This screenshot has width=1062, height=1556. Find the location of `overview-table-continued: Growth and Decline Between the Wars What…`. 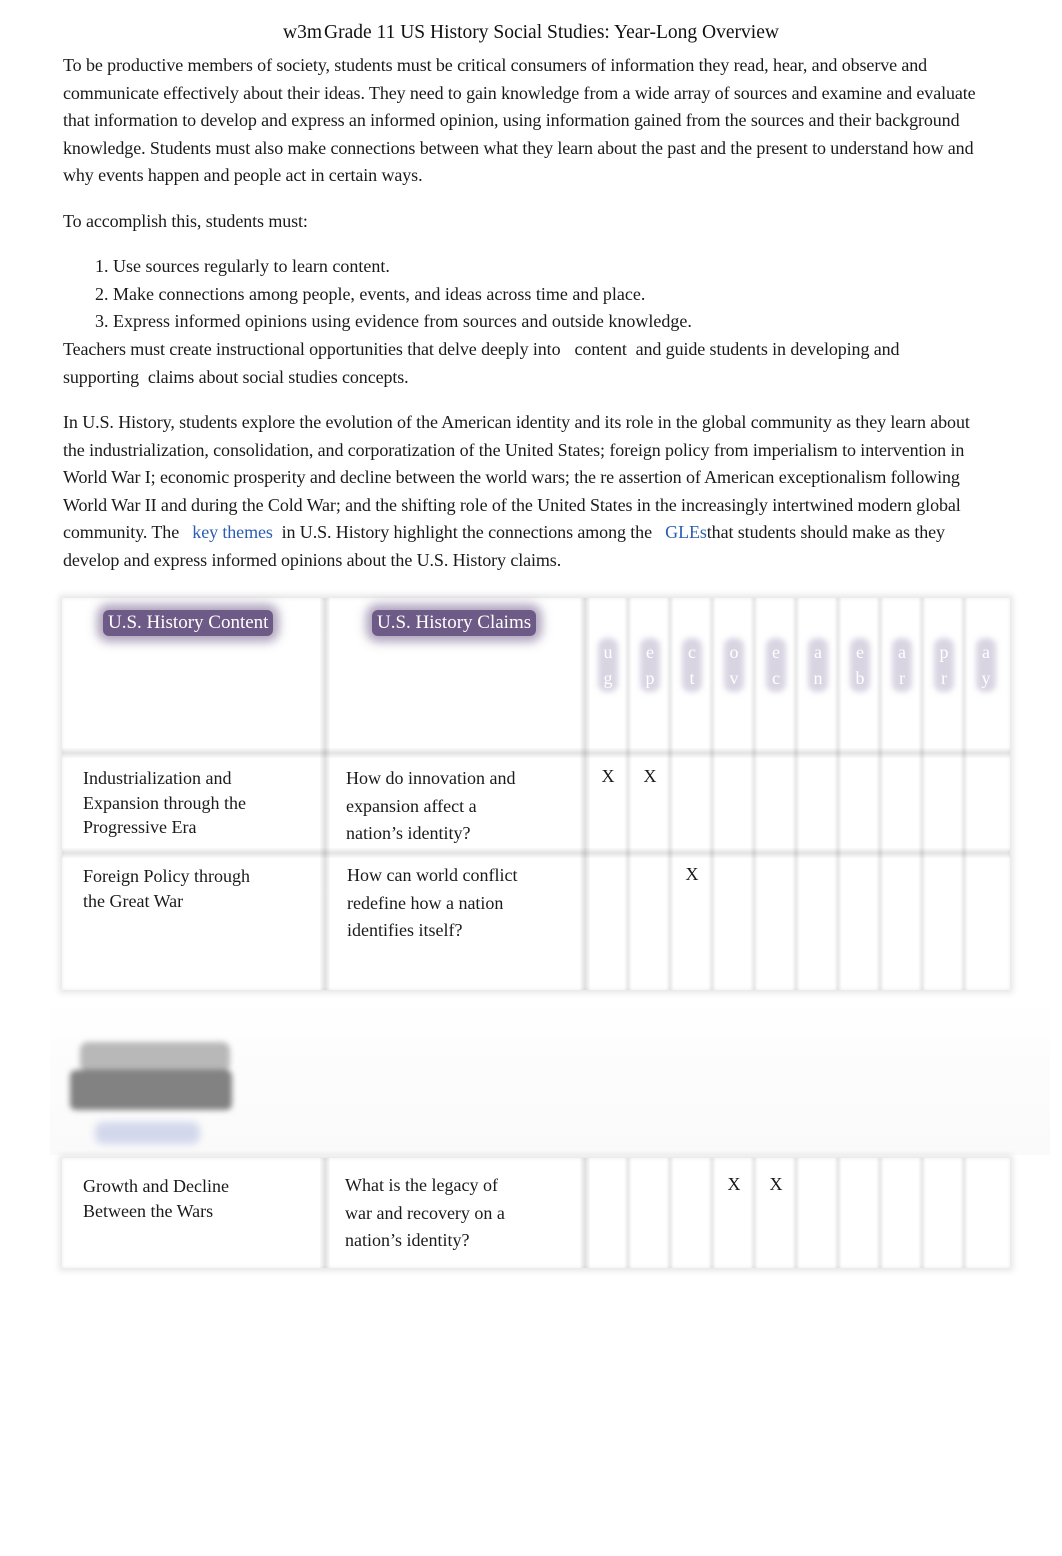

overview-table-continued: Growth and Decline Between the Wars What… is located at coordinates (536, 1213).